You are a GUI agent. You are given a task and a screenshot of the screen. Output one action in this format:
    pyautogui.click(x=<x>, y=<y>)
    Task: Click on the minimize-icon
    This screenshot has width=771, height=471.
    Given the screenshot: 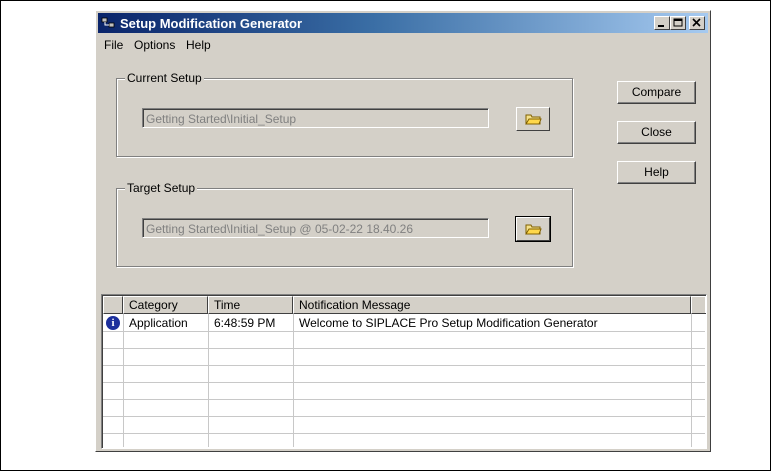 What is the action you would take?
    pyautogui.click(x=661, y=26)
    